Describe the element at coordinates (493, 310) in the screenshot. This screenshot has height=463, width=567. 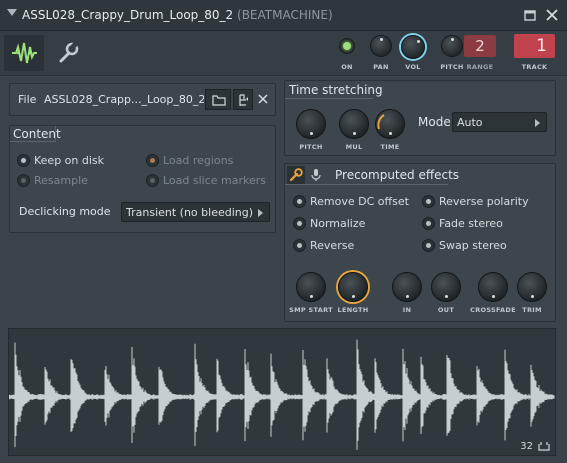
I see `crossfade-label: CROSSFADE` at that location.